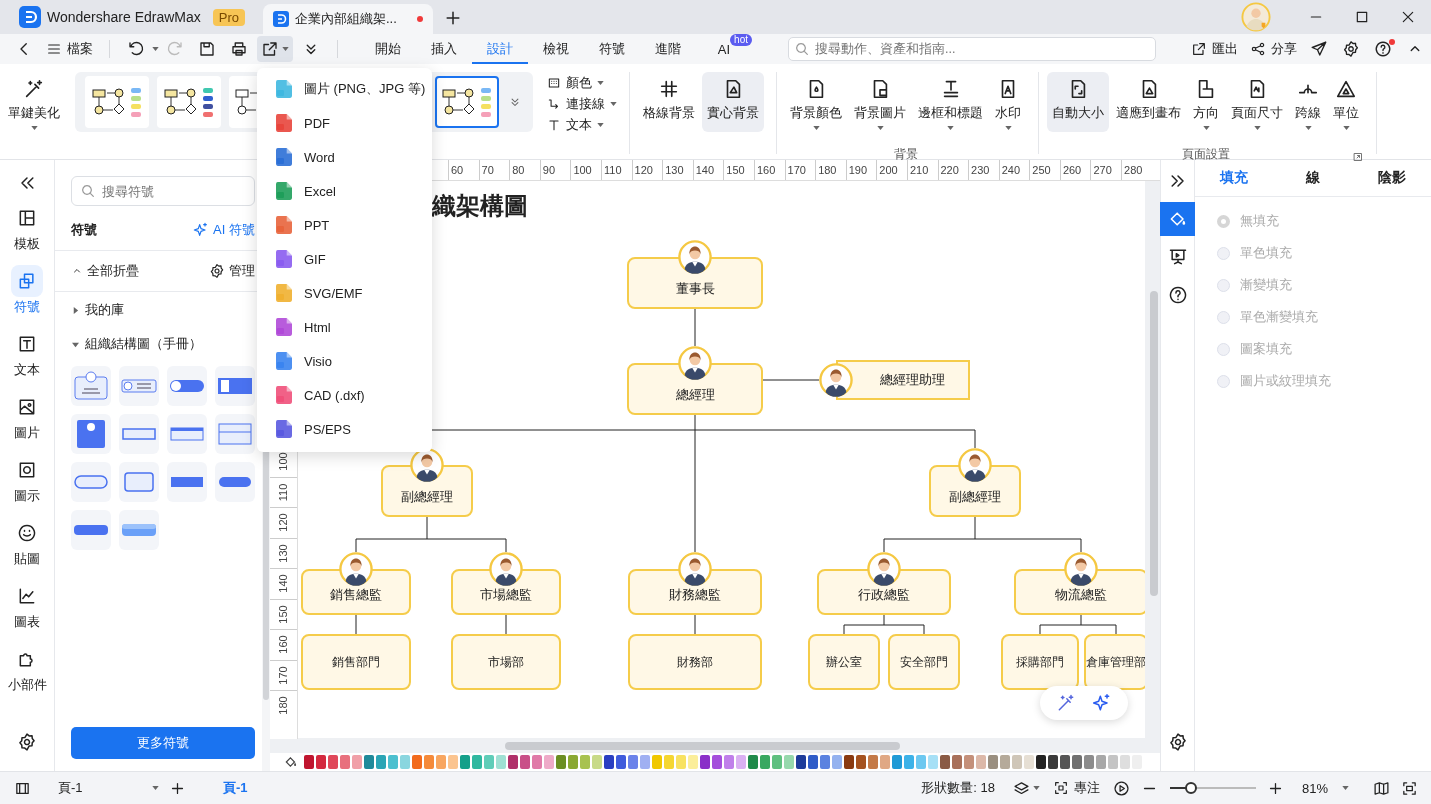 The width and height of the screenshot is (1431, 804). What do you see at coordinates (344, 225) in the screenshot?
I see `menu-item: PPT` at bounding box center [344, 225].